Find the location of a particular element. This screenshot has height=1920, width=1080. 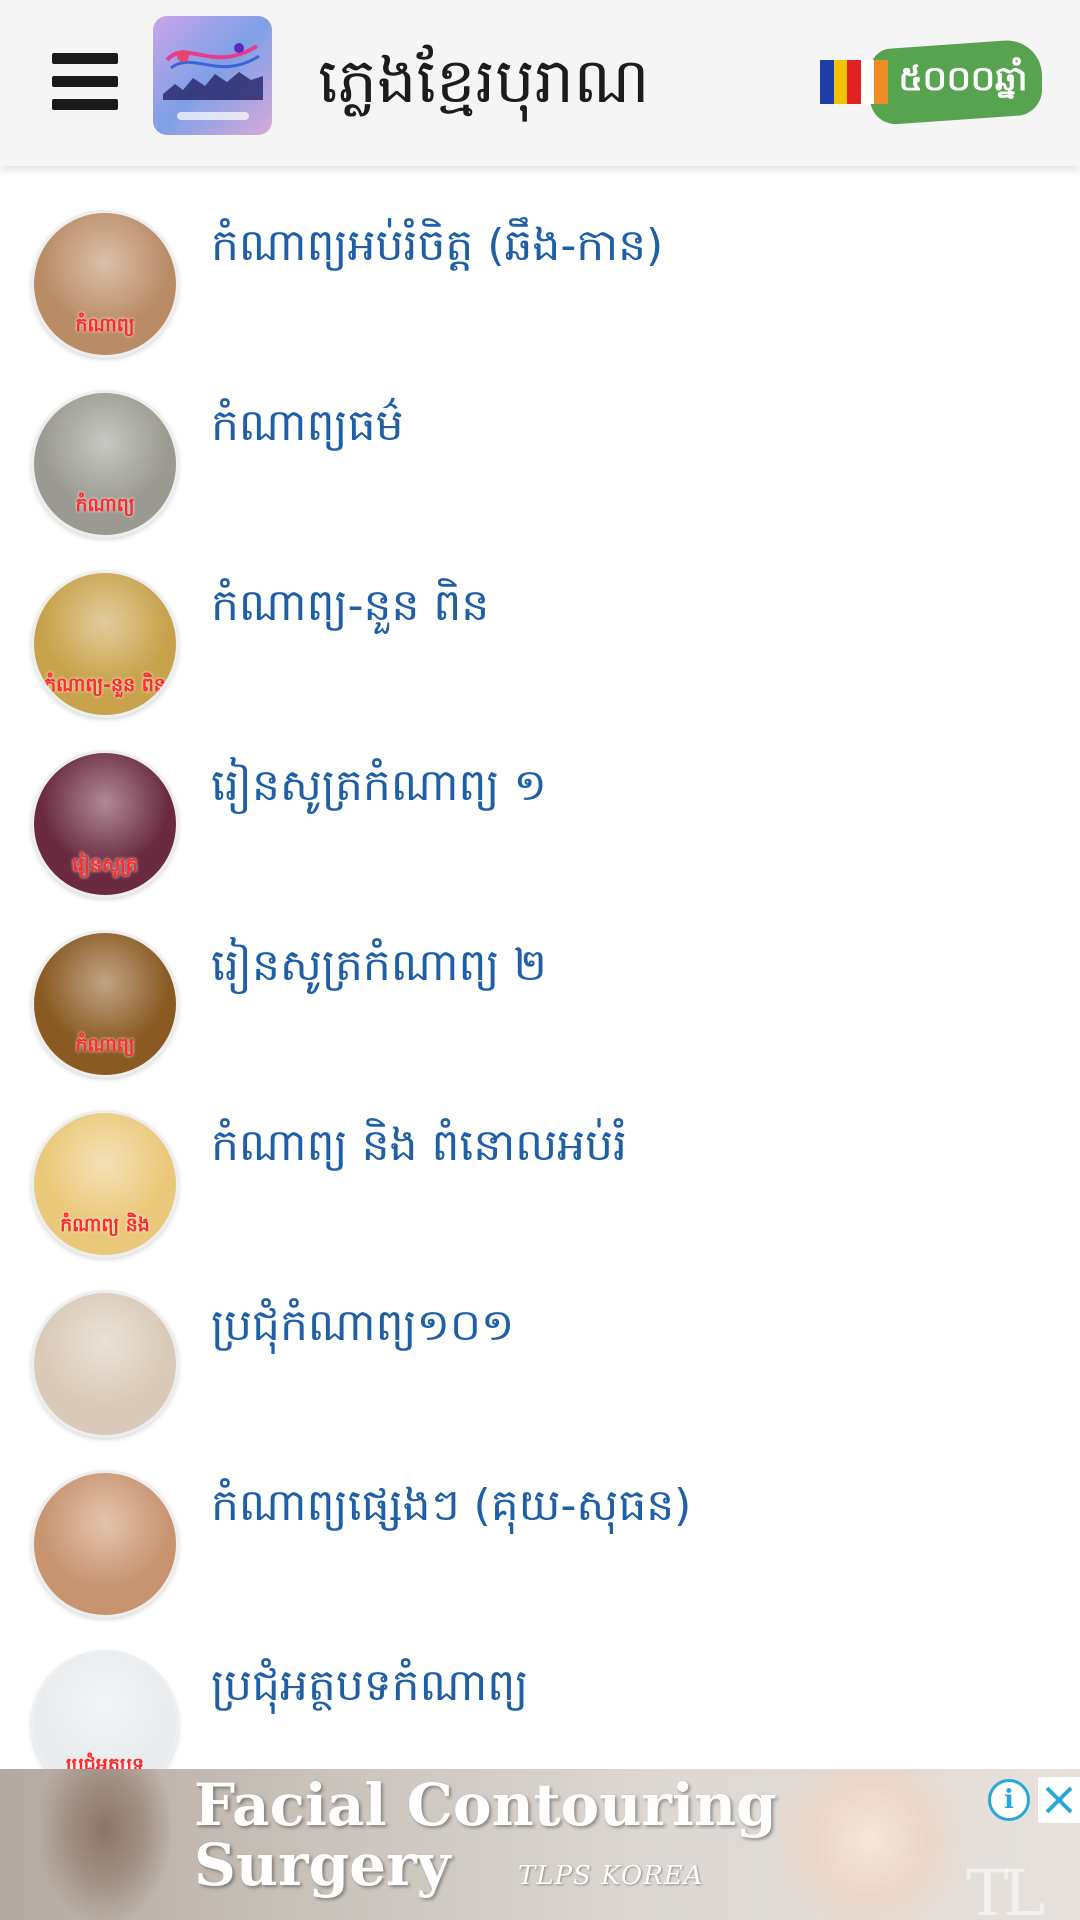

list-item-thumbnail: កំណាព្យ-នួន ពិន is located at coordinates (105, 644).